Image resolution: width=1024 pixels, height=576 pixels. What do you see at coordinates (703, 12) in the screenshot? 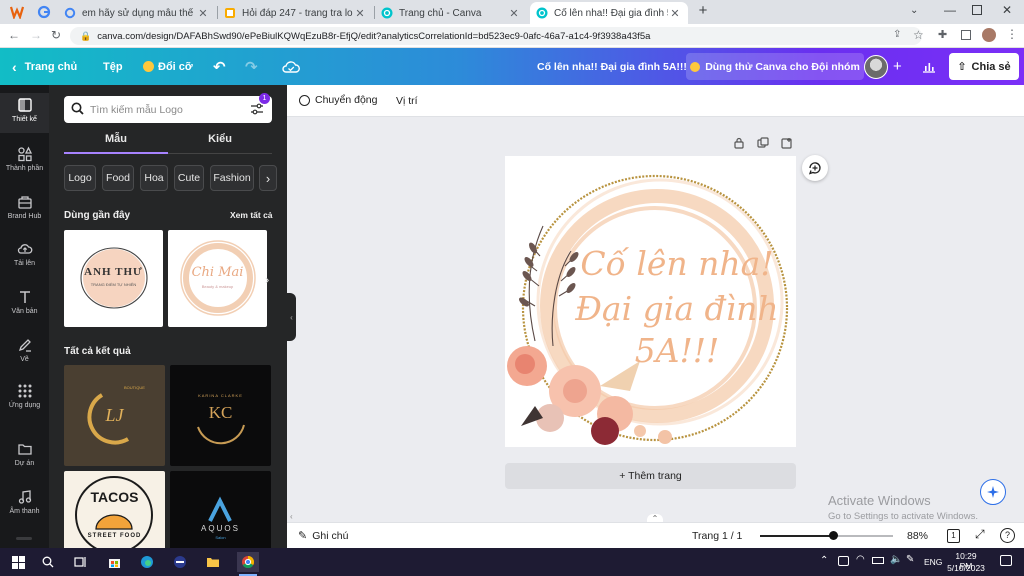
I see `new-tab-button: +` at bounding box center [703, 12].